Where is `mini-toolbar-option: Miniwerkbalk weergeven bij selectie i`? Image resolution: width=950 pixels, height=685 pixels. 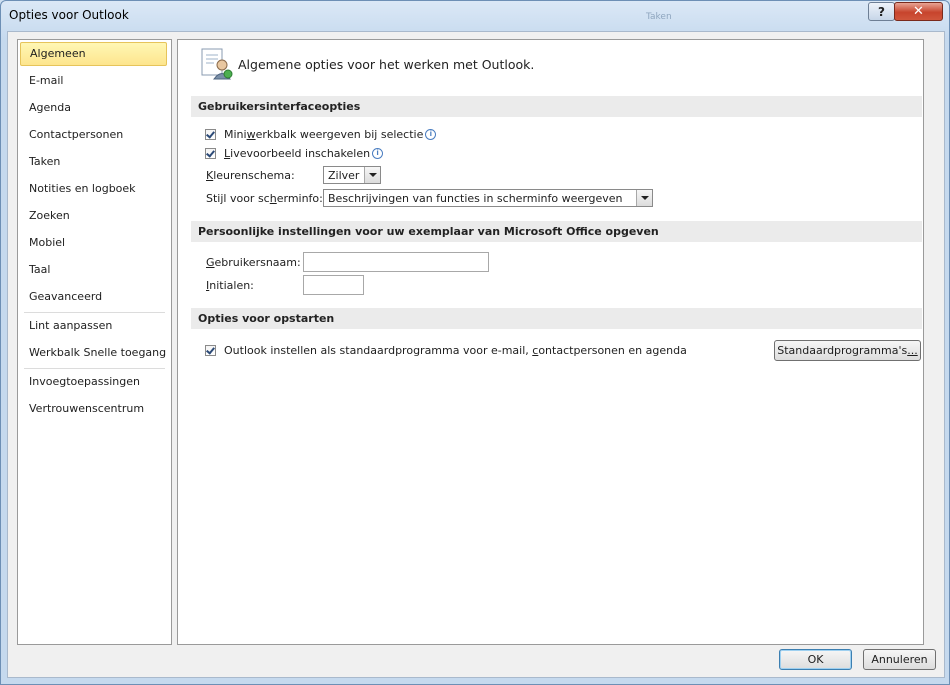 mini-toolbar-option: Miniwerkbalk weergeven bij selectie i is located at coordinates (321, 134).